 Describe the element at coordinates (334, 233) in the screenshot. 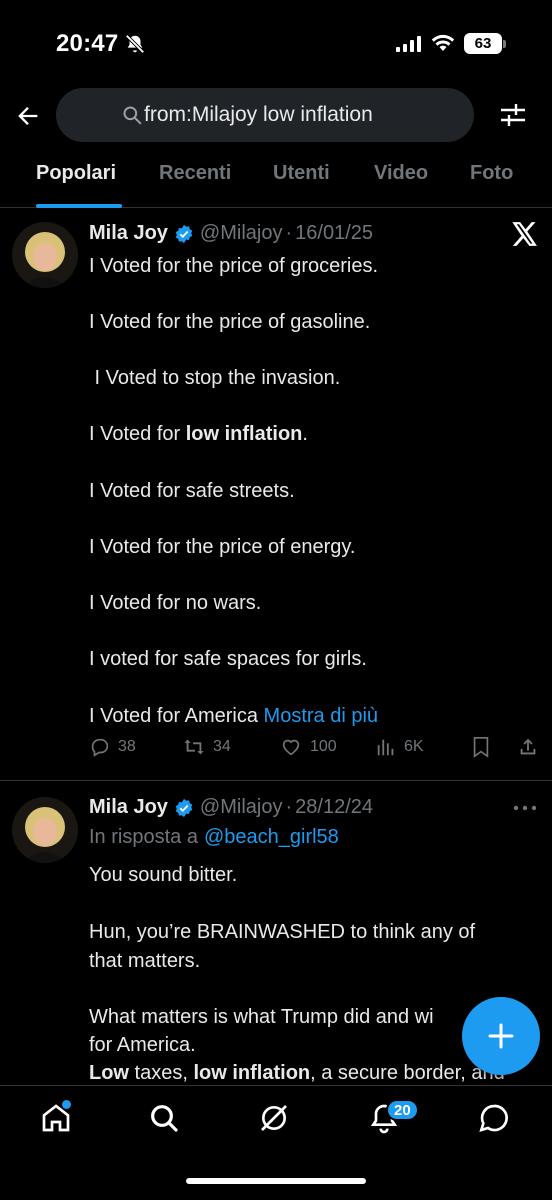

I see `post-date: 16/01/25` at that location.